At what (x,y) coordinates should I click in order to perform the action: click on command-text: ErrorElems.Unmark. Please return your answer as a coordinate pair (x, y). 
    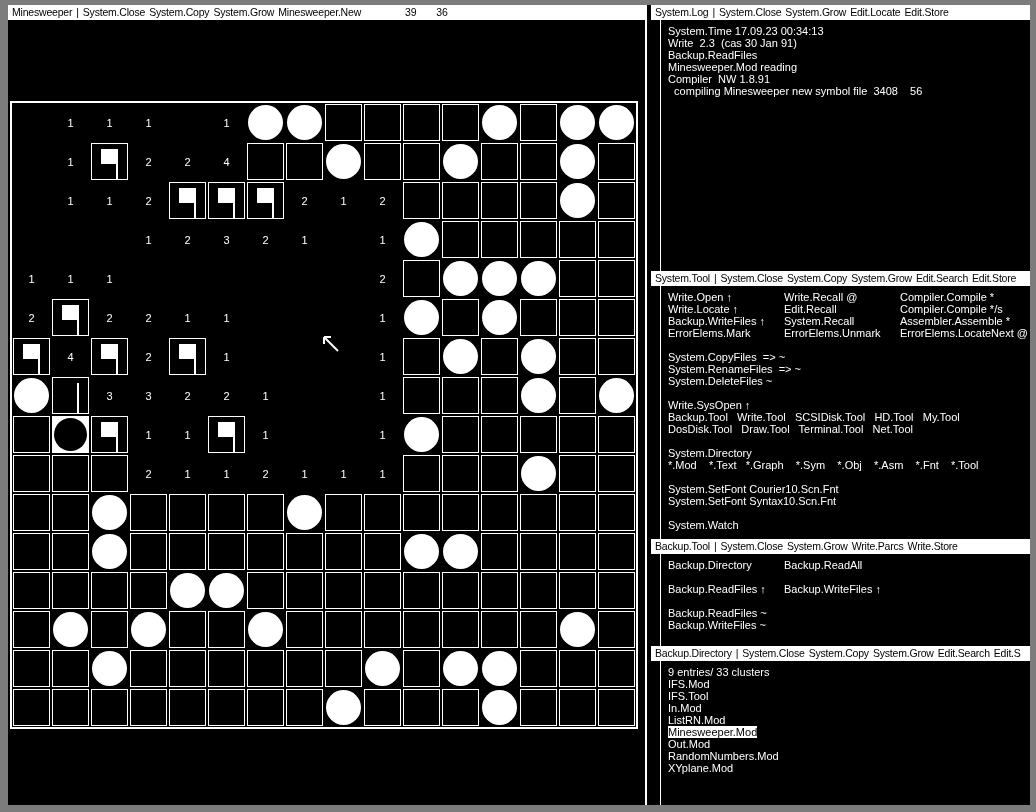
    Looking at the image, I should click on (842, 333).